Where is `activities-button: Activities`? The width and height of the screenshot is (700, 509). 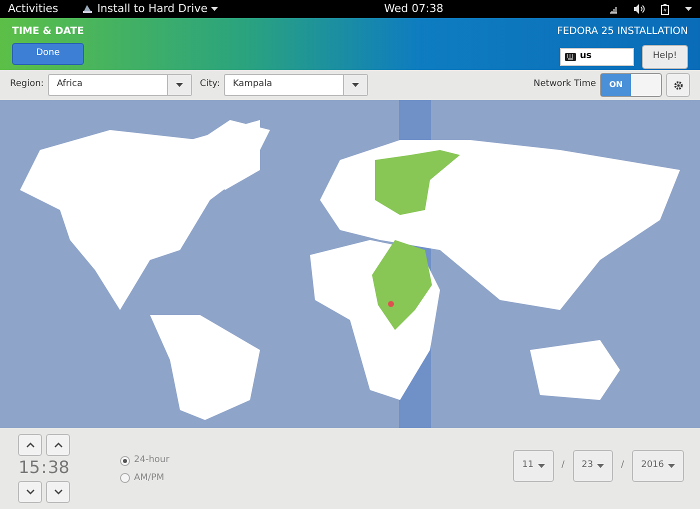
activities-button: Activities is located at coordinates (33, 9).